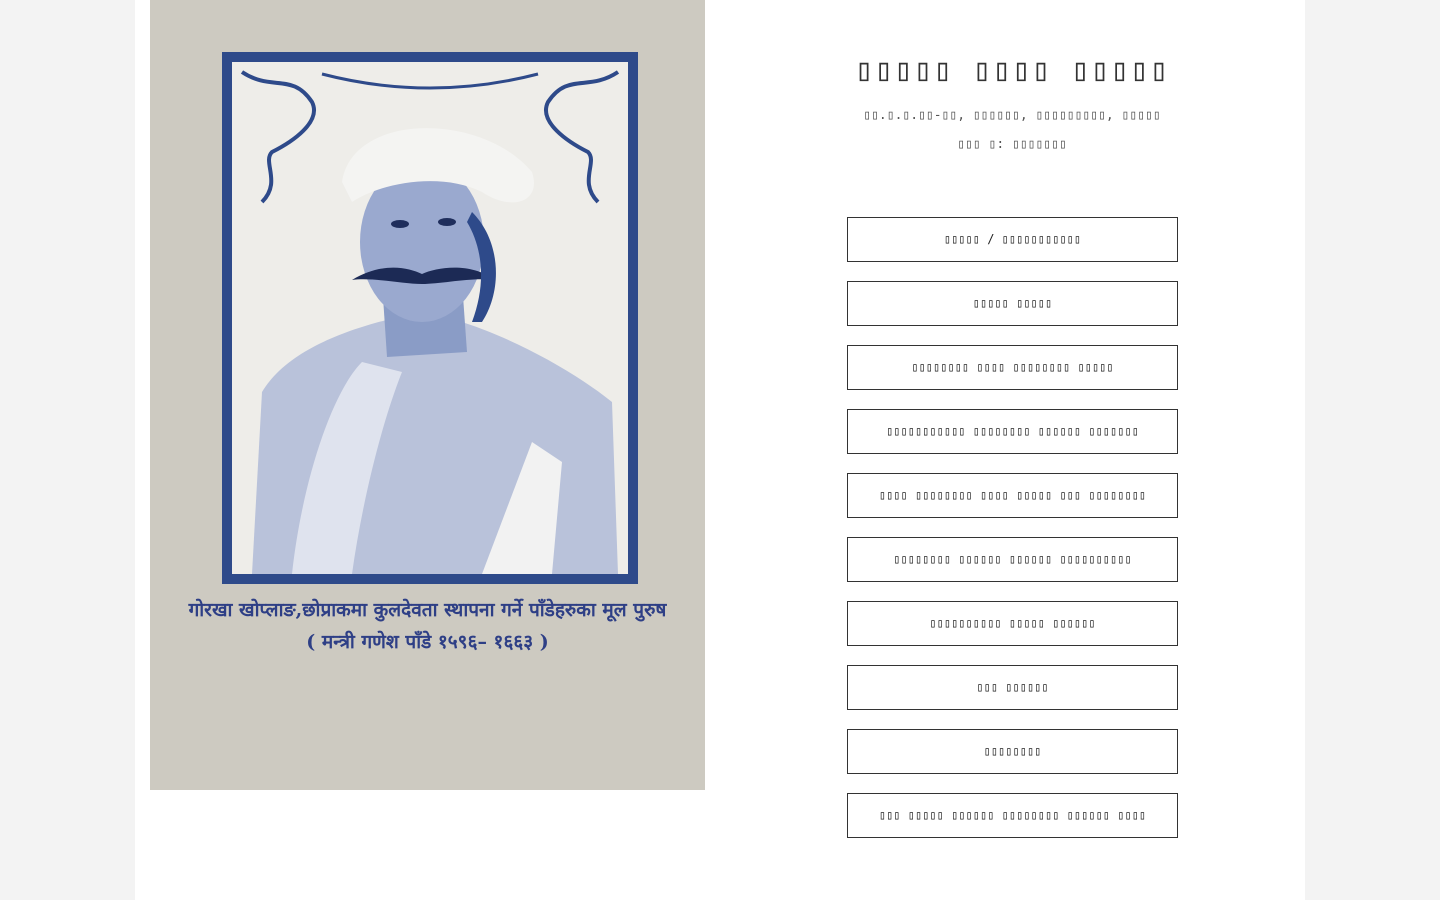 The height and width of the screenshot is (900, 1440). Describe the element at coordinates (1012, 623) in the screenshot. I see `menu-button-7: ▯▯▯▯▯▯▯▯▯▯ ▯▯▯▯▯ ▯▯▯▯▯▯` at that location.